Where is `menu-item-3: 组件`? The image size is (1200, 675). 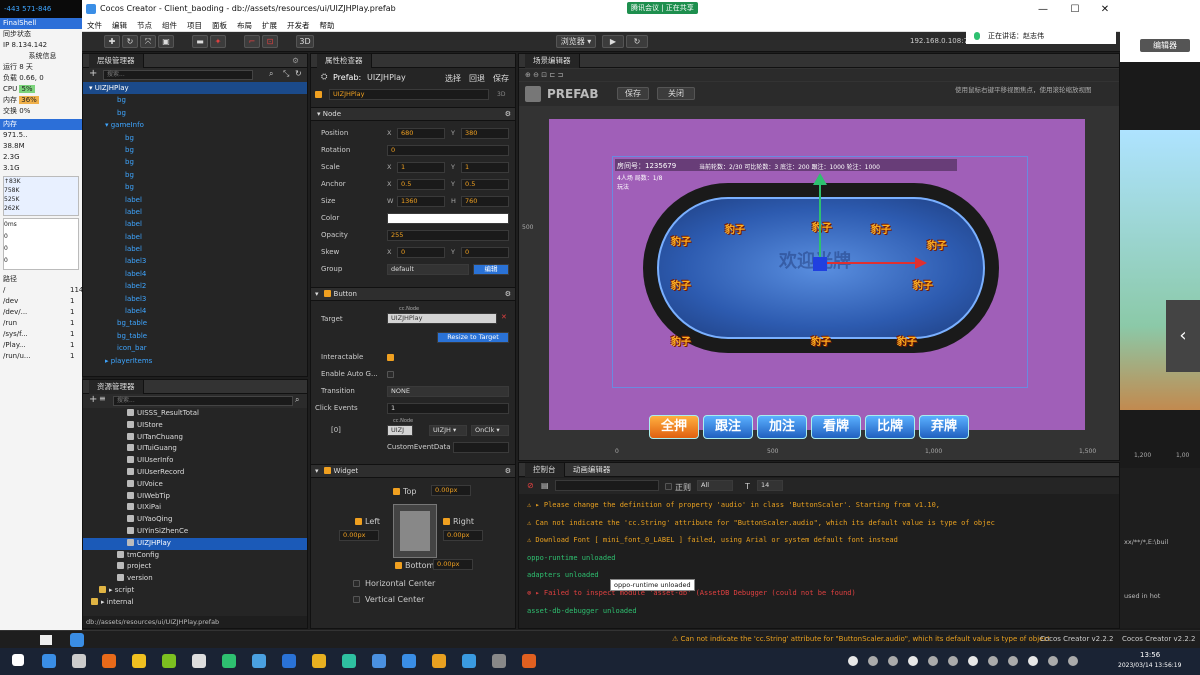 menu-item-3: 组件 is located at coordinates (169, 25).